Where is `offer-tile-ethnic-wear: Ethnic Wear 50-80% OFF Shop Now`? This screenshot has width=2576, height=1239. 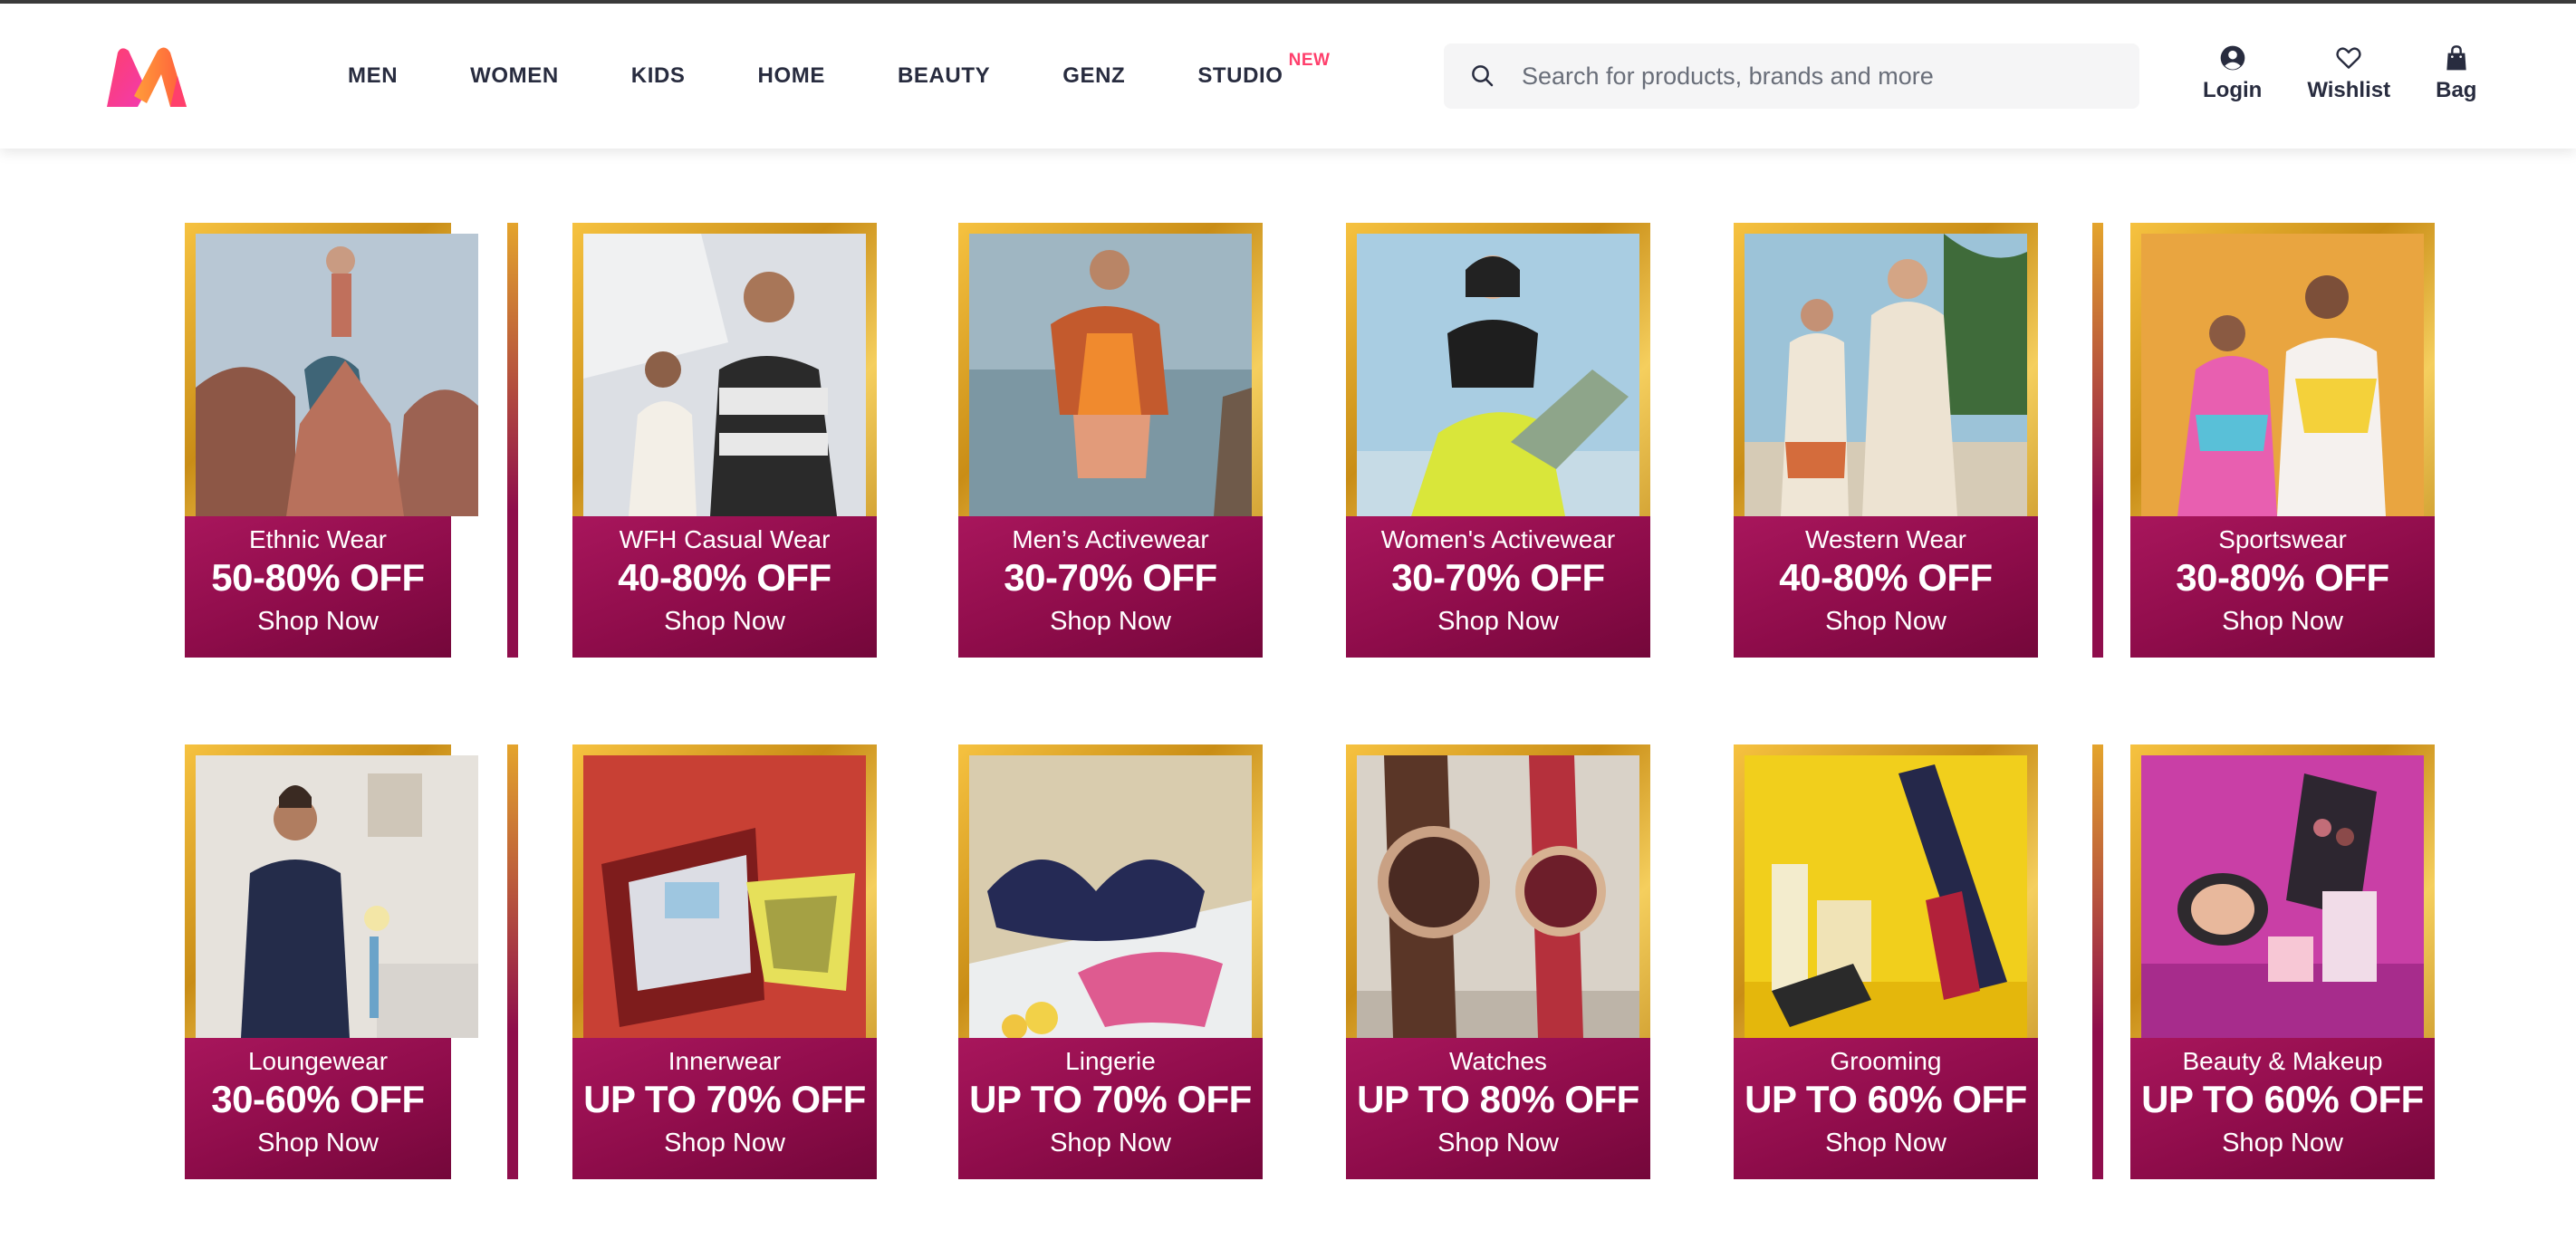
offer-tile-ethnic-wear: Ethnic Wear 50-80% OFF Shop Now is located at coordinates (331, 440).